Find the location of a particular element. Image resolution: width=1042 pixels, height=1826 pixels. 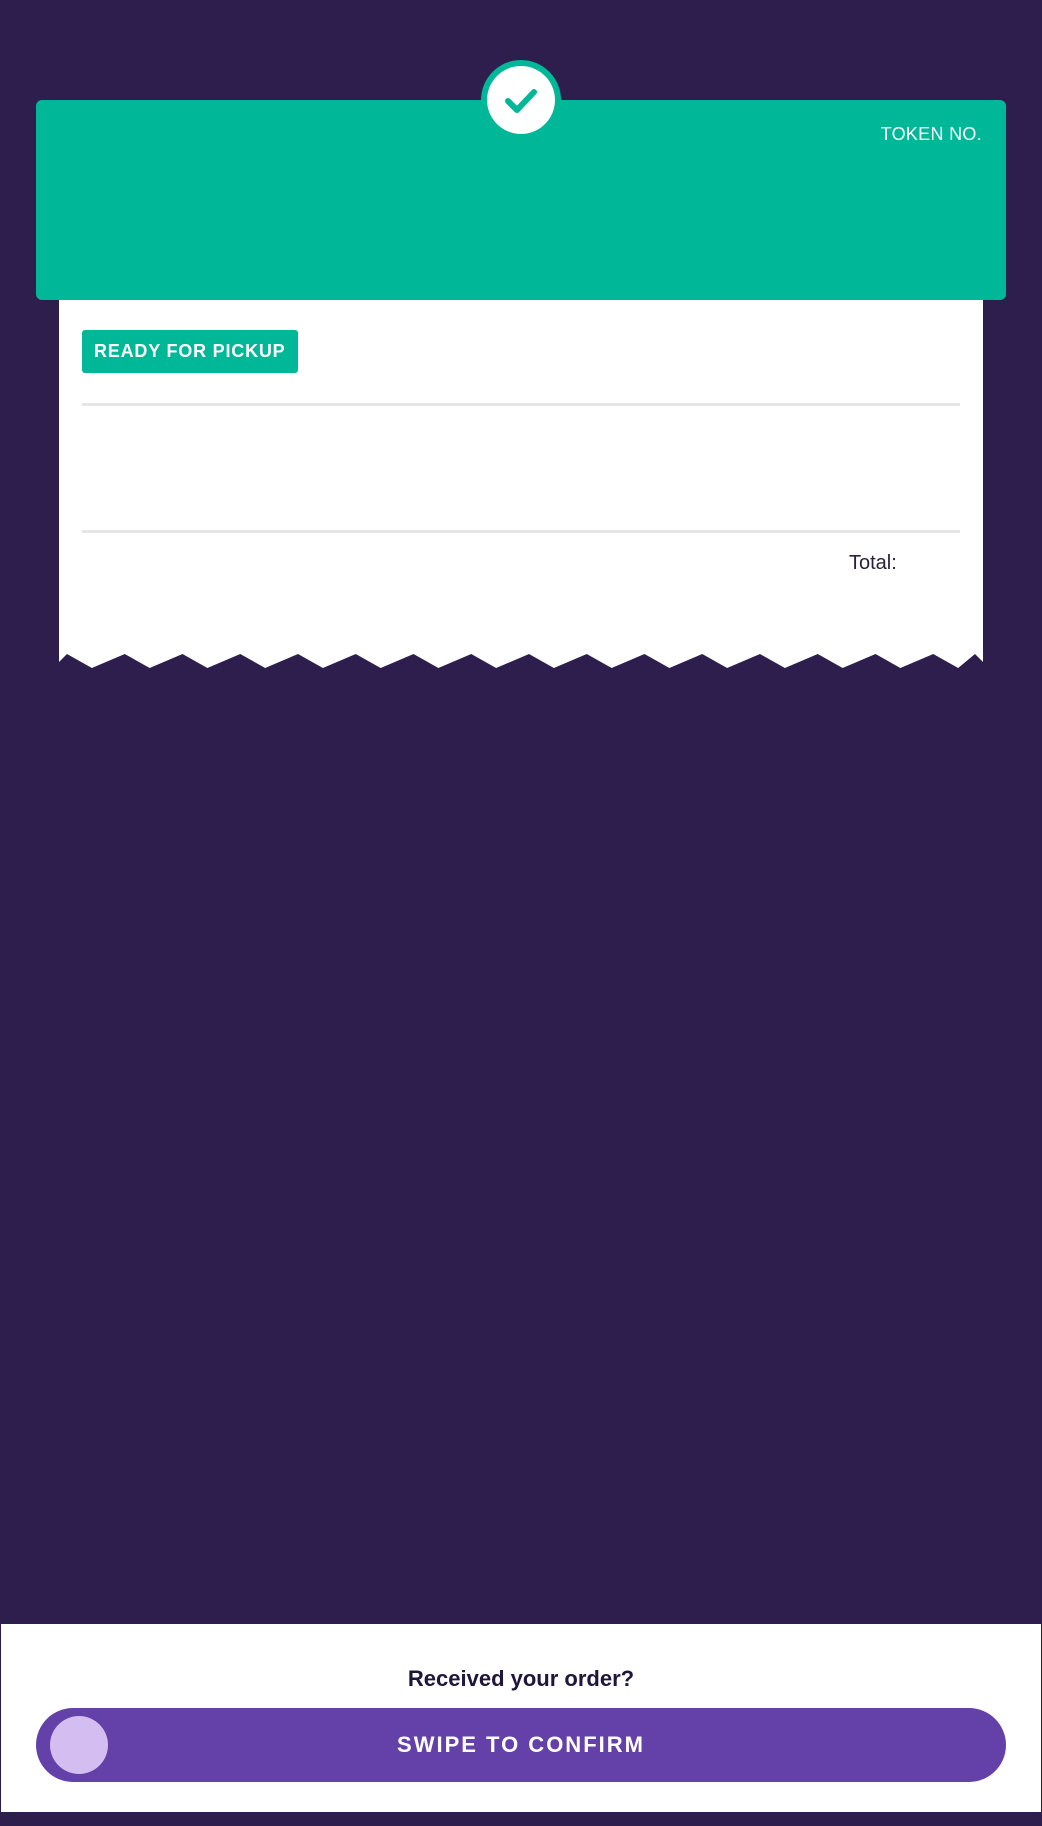

token-label: TOKEN NO. is located at coordinates (931, 134).